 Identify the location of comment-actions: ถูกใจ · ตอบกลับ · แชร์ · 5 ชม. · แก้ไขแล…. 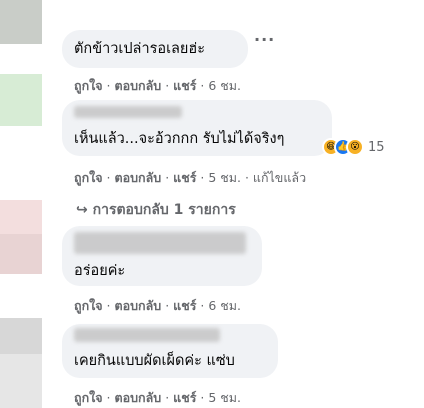
(190, 177).